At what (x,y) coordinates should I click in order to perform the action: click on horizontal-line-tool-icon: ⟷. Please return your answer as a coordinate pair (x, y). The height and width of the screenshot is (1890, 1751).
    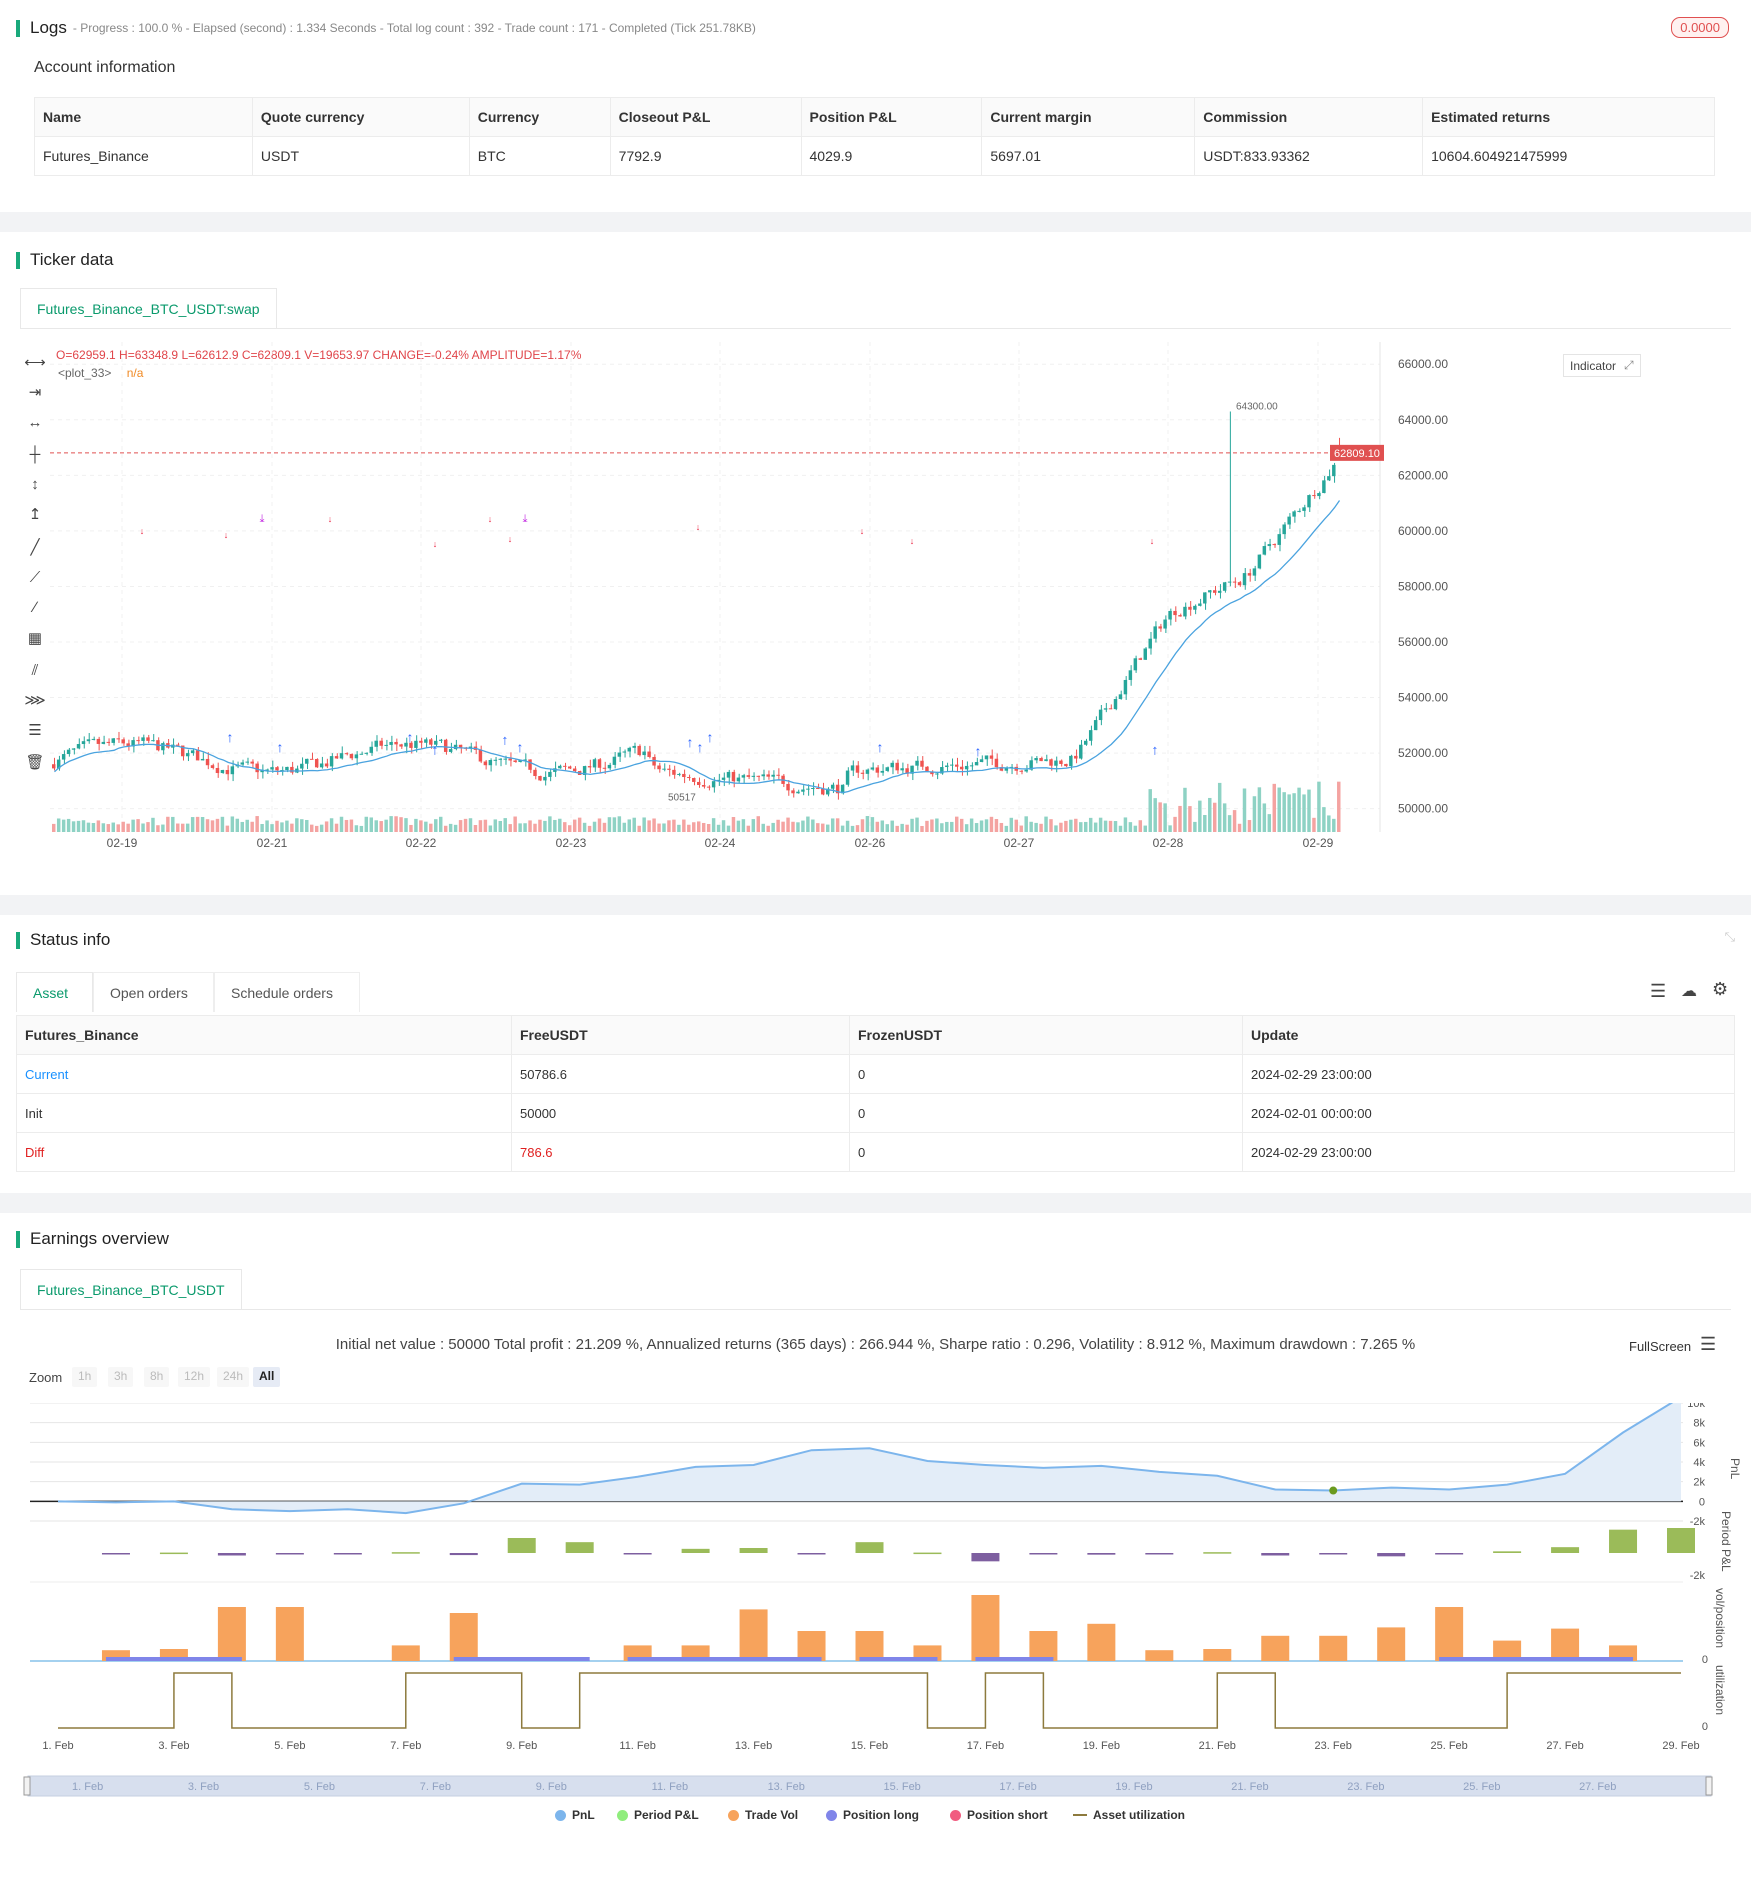
    Looking at the image, I should click on (35, 363).